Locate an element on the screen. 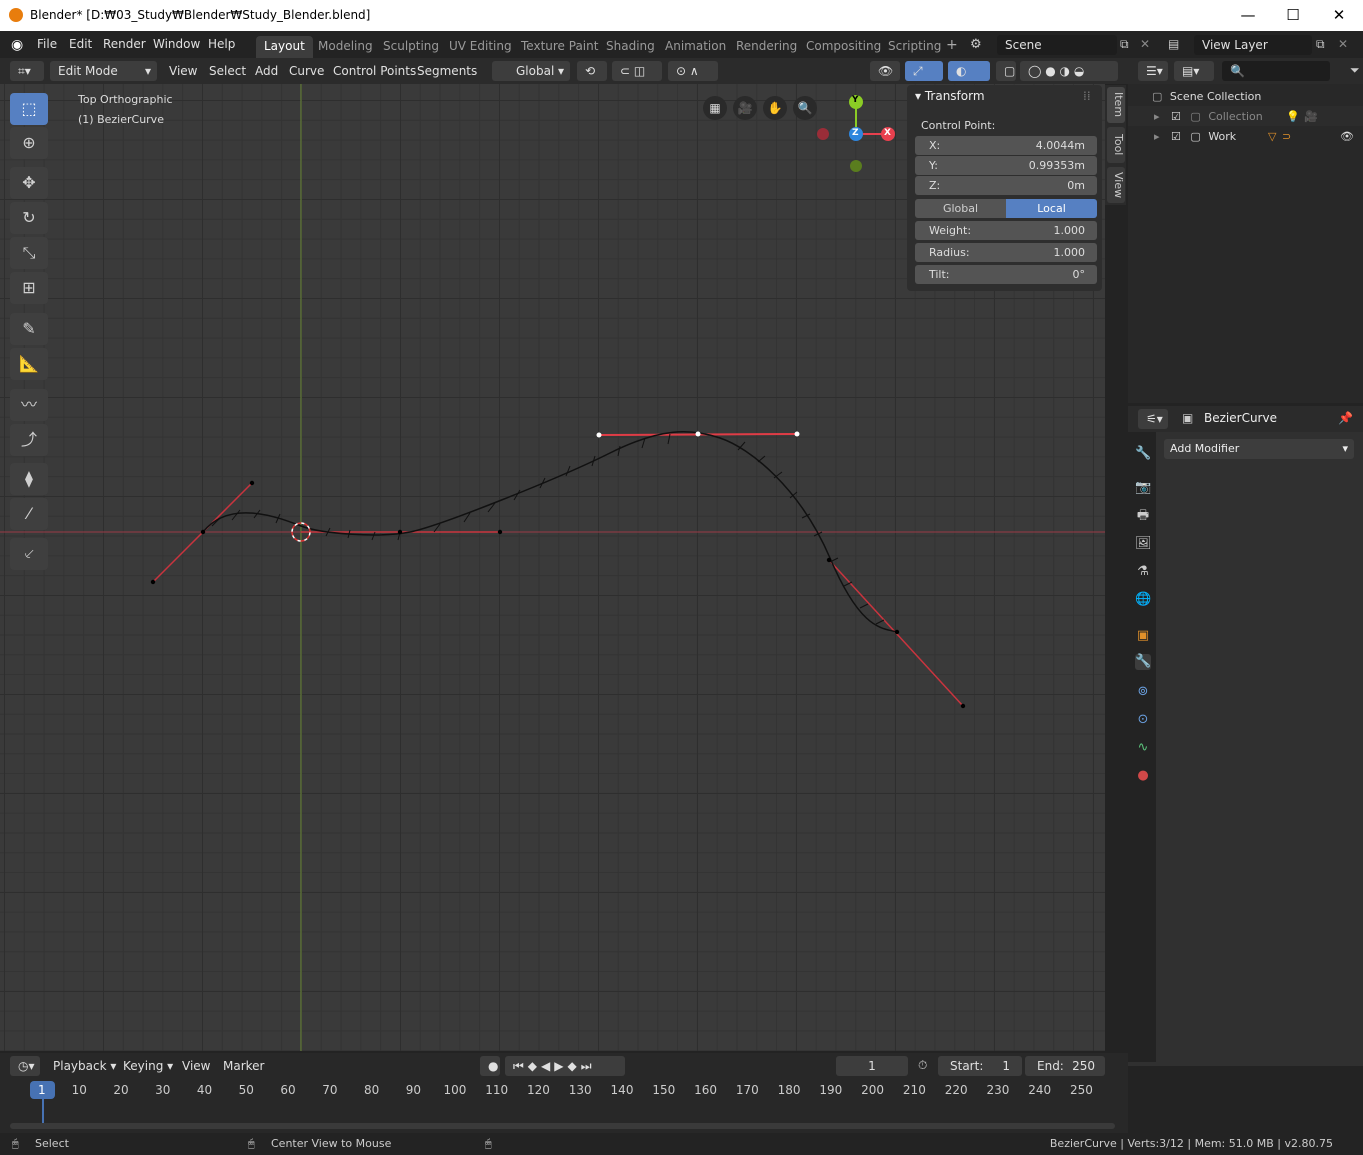  menu-edit: Edit is located at coordinates (80, 44).